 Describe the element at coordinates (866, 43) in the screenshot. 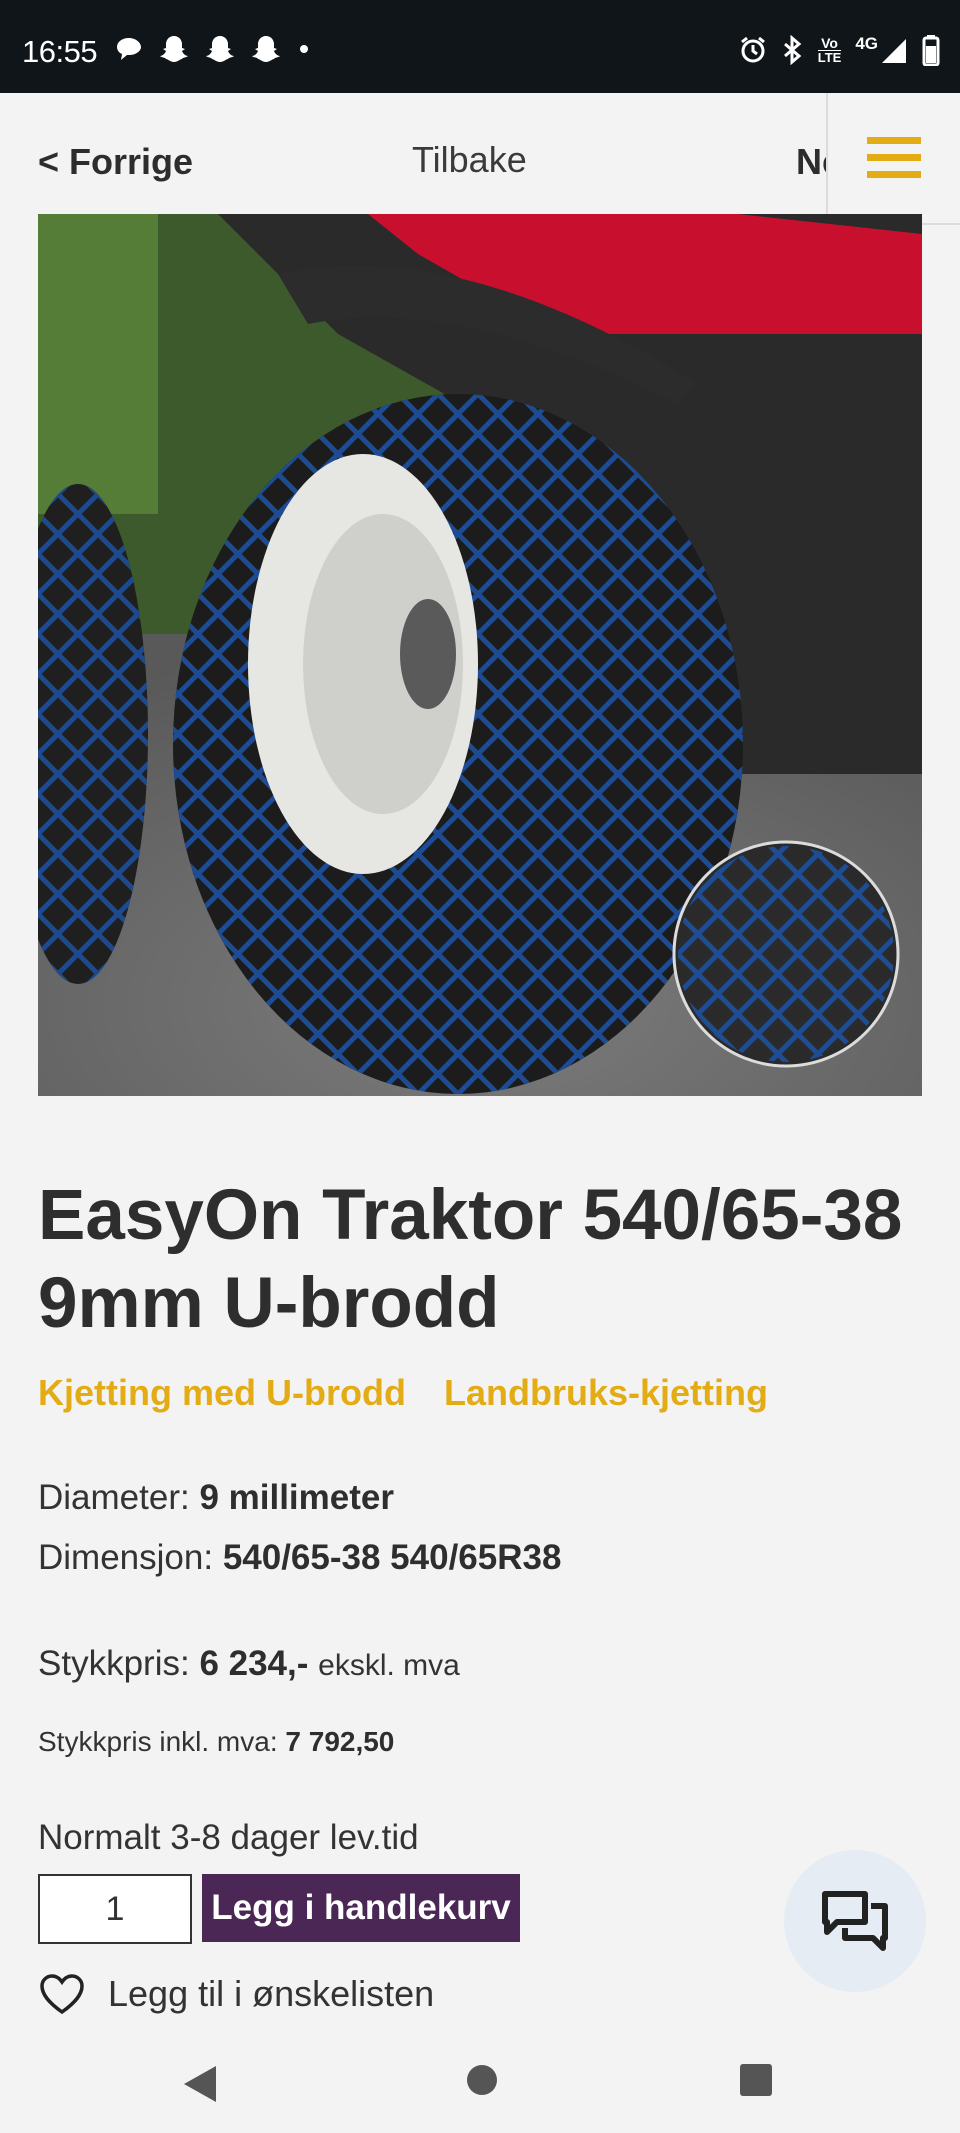

I see `network-type: 4G` at that location.